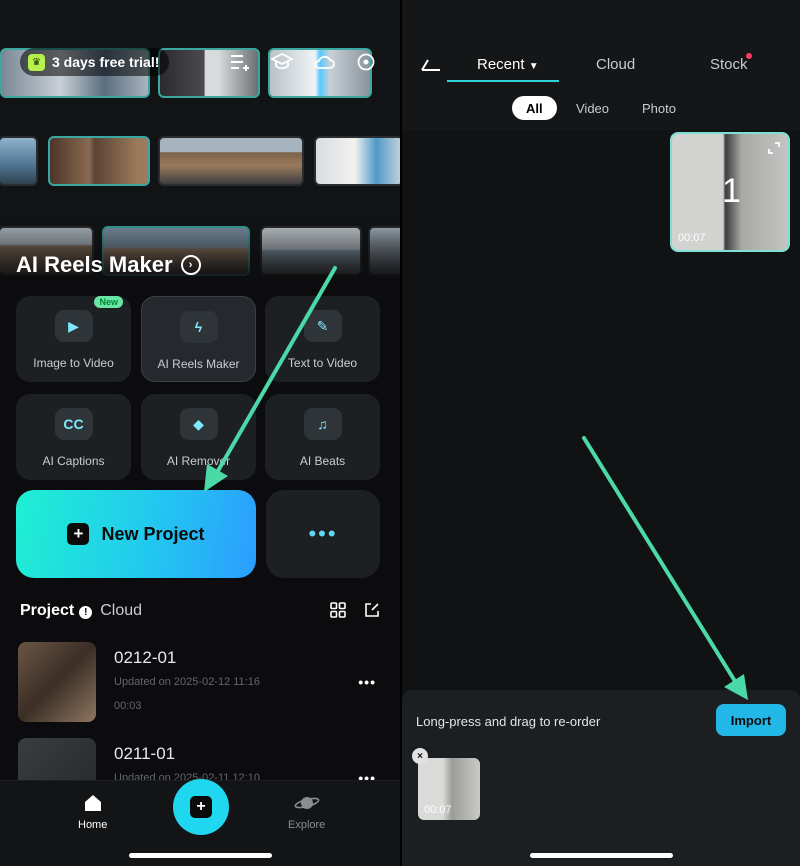 The width and height of the screenshot is (800, 866). Describe the element at coordinates (659, 108) in the screenshot. I see `filter-photo: Photo` at that location.